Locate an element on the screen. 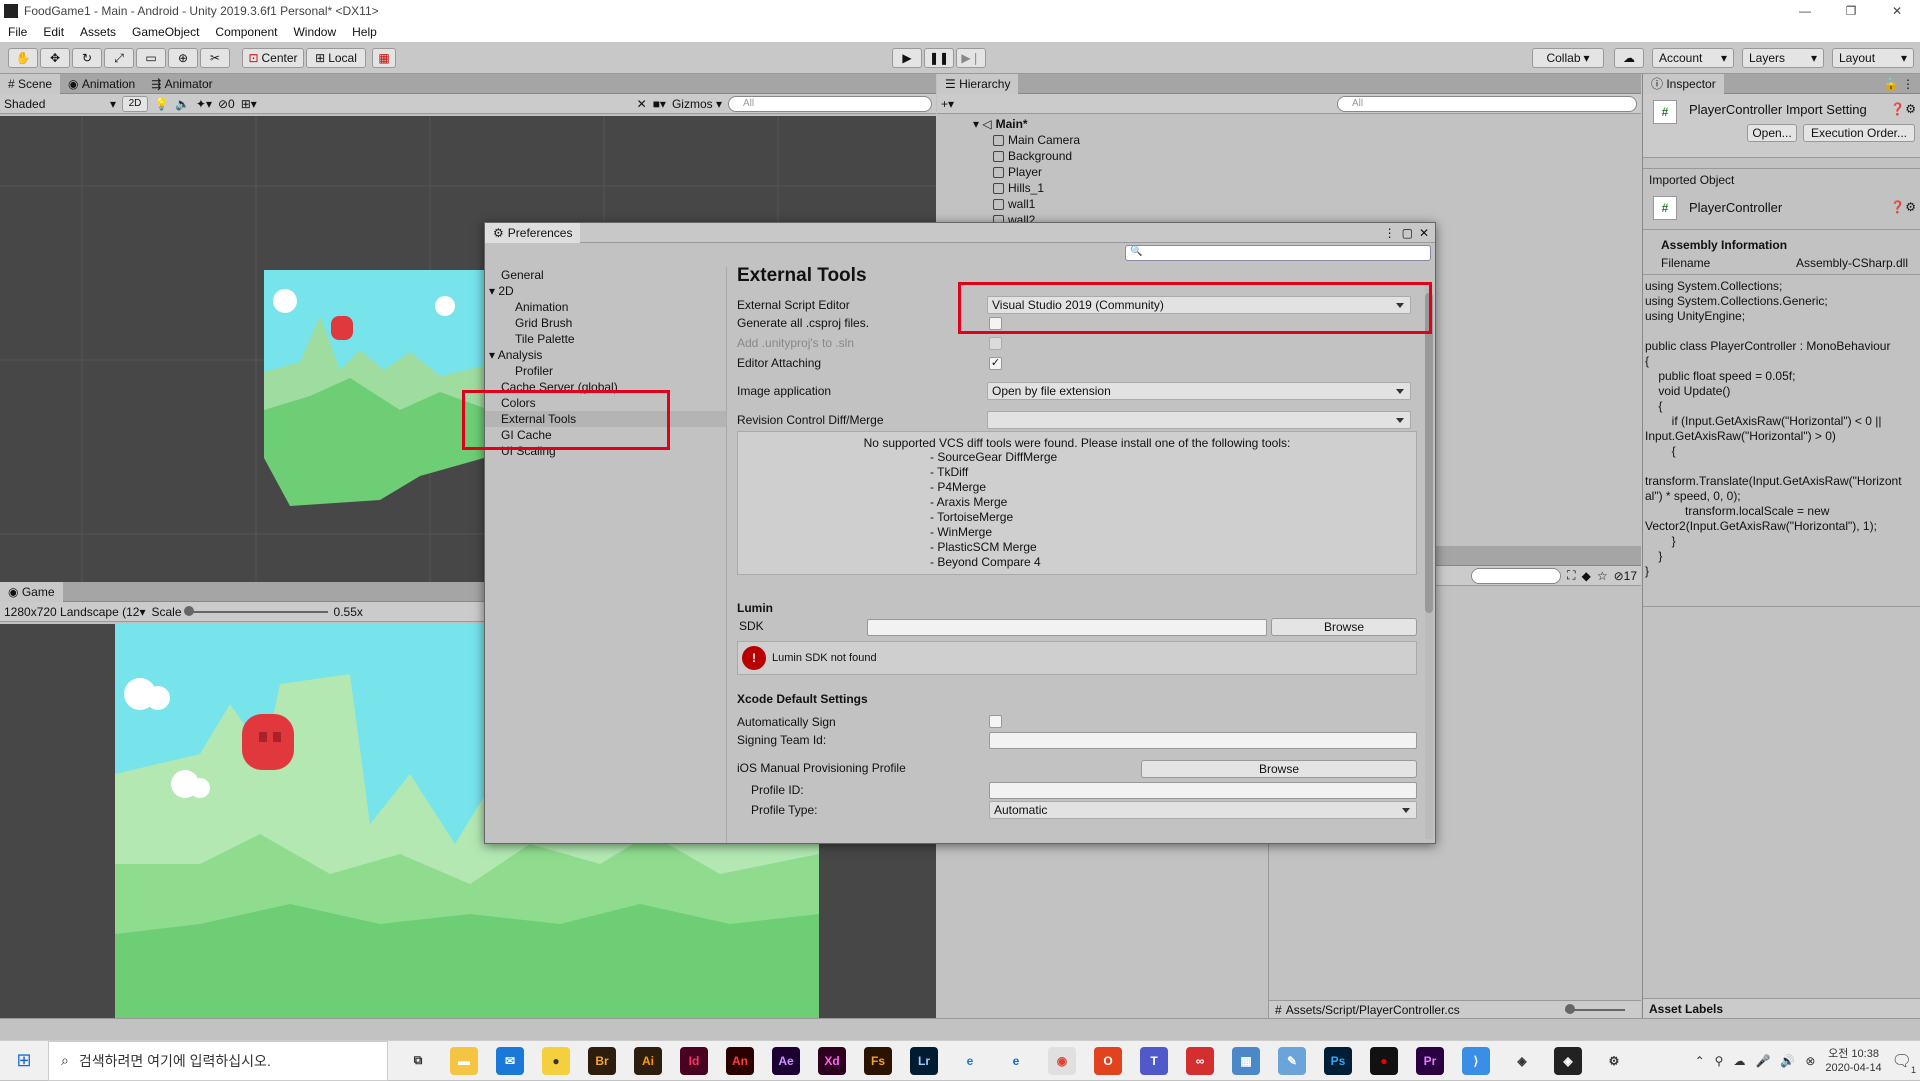 Image resolution: width=1920 pixels, height=1081 pixels. kakaotalk-icon: ● is located at coordinates (556, 1060).